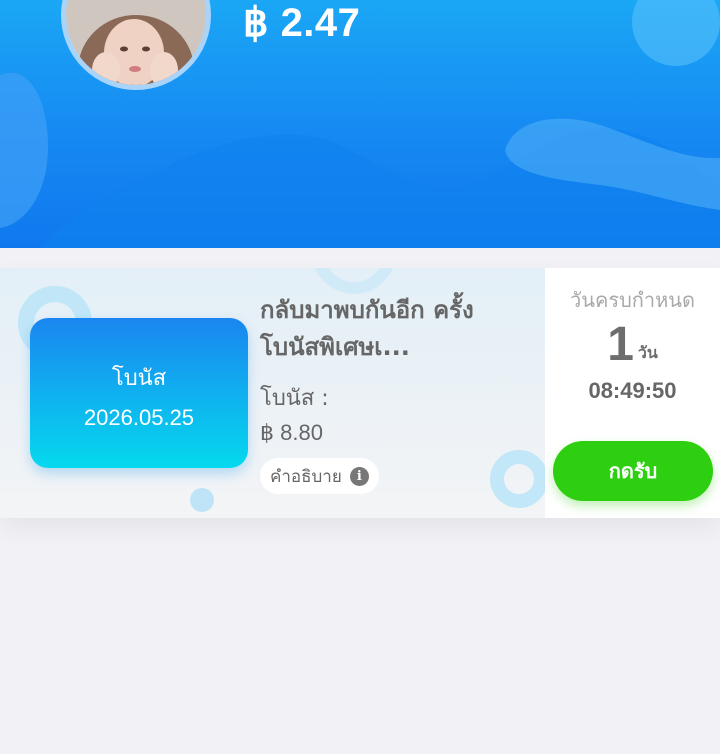 This screenshot has width=720, height=754. Describe the element at coordinates (620, 344) in the screenshot. I see `days-count: 1` at that location.